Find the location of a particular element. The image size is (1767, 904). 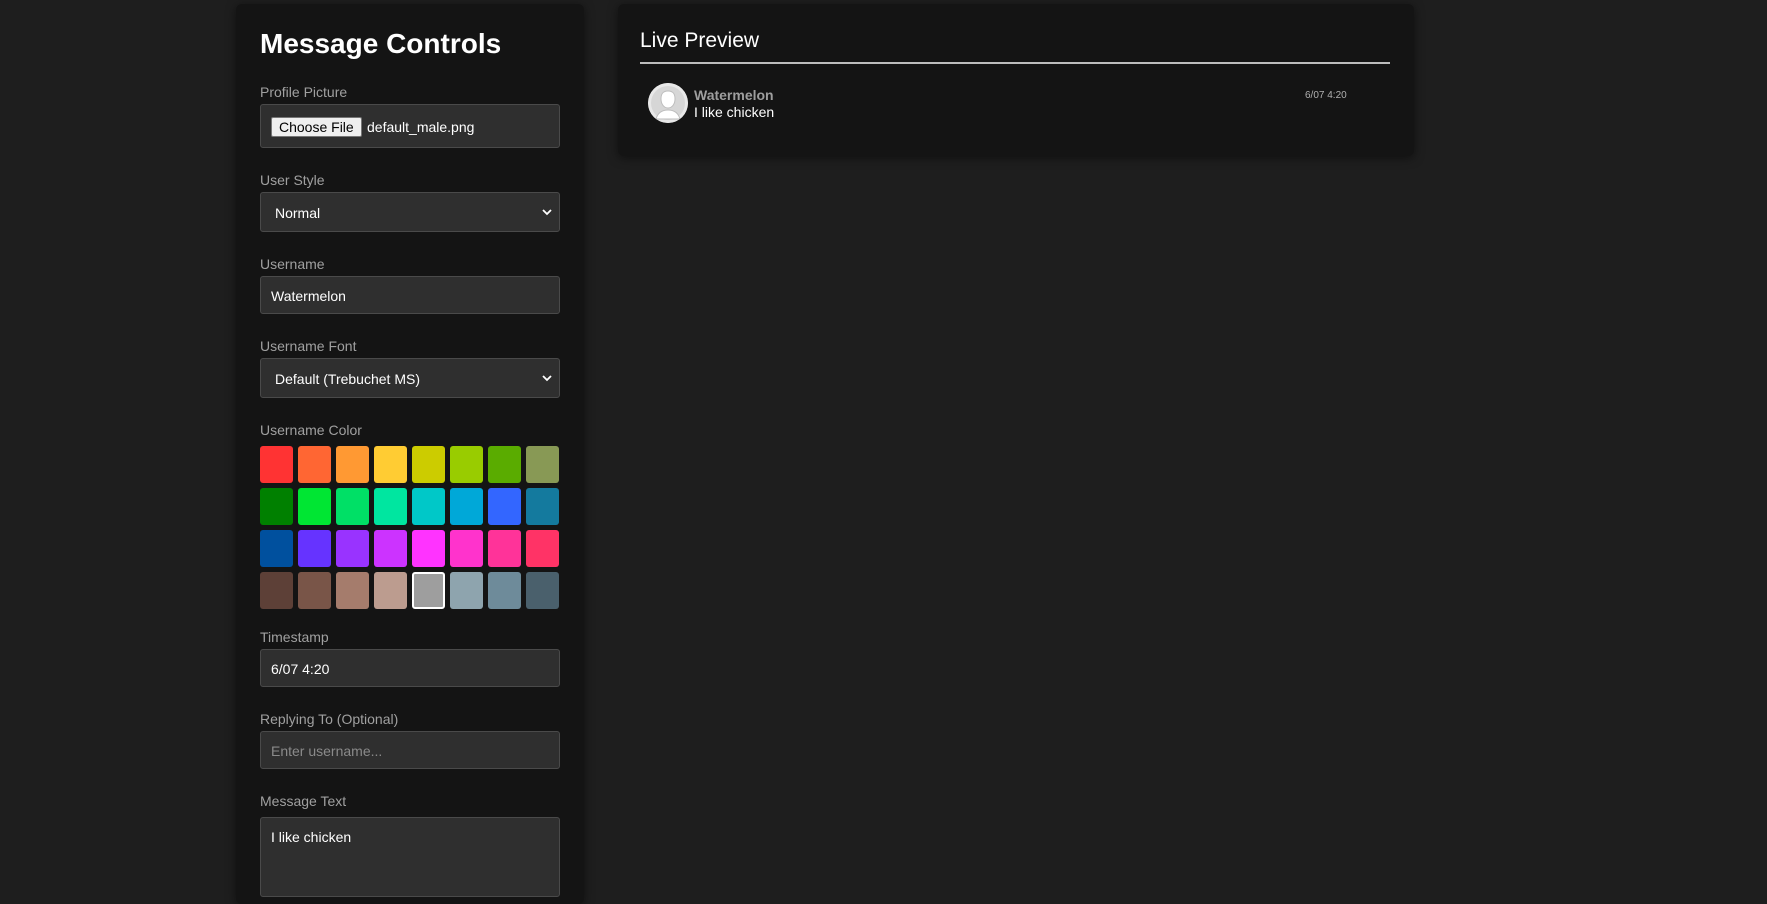

username-font-select: Default (Trebuchet MS) is located at coordinates (410, 378).